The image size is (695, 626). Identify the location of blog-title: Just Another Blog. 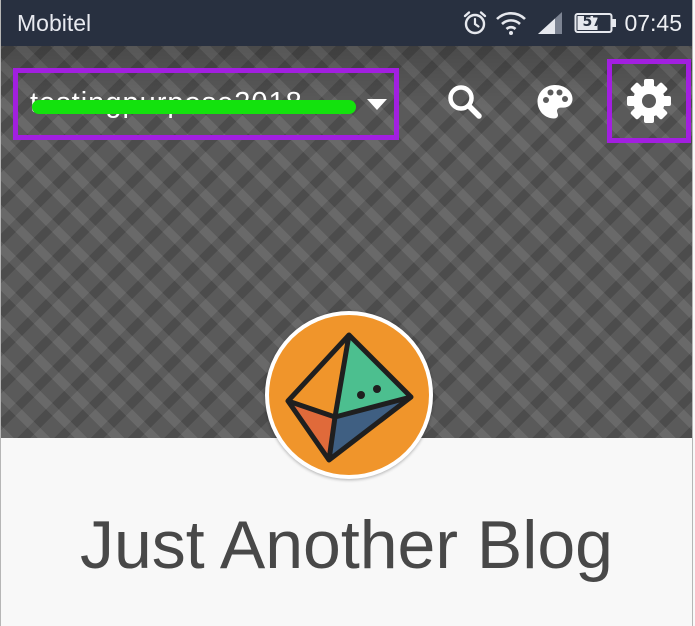
(346, 545).